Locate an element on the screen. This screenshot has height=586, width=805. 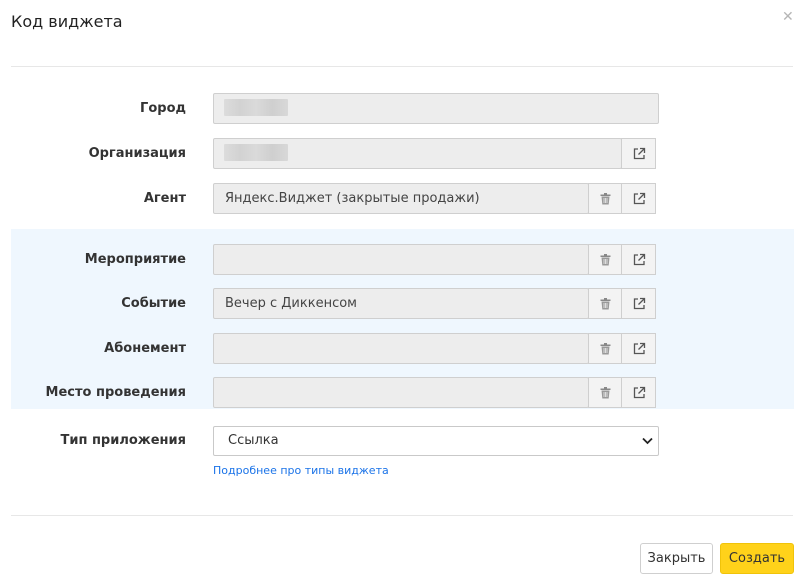
subscription-label: Абонемент is located at coordinates (145, 348).